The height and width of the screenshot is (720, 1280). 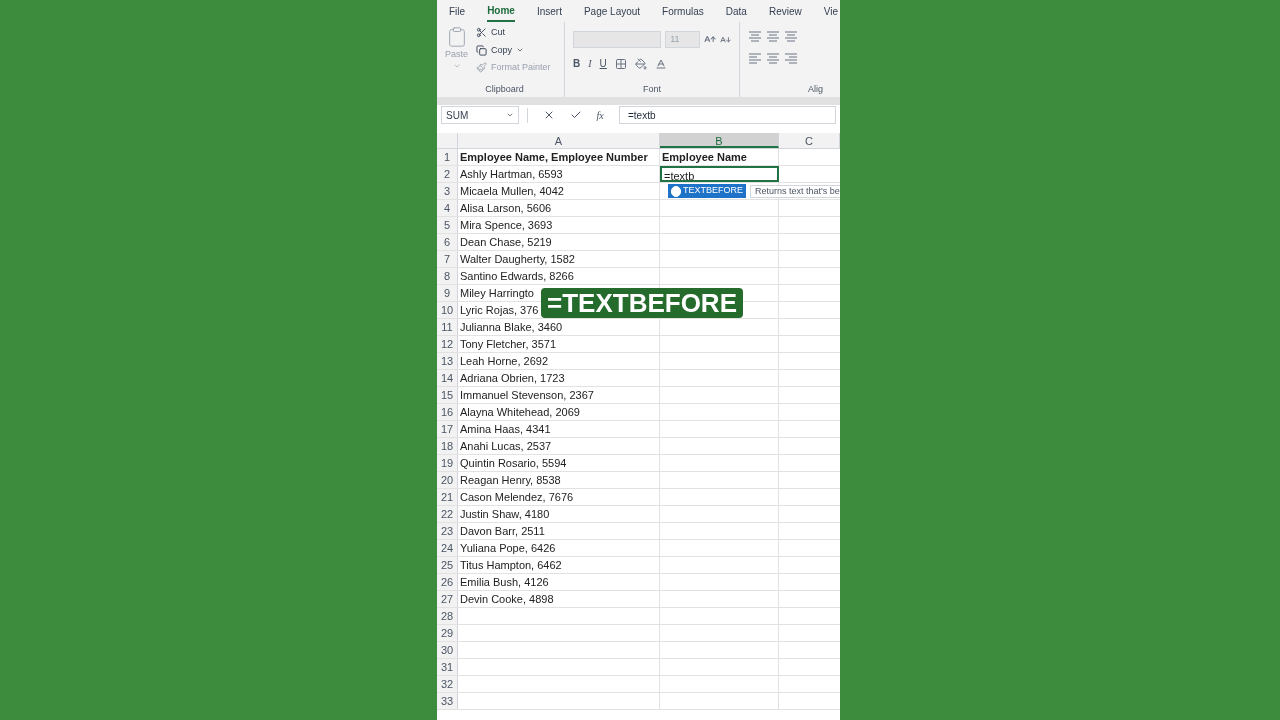 I want to click on row-number: 20, so click(x=447, y=480).